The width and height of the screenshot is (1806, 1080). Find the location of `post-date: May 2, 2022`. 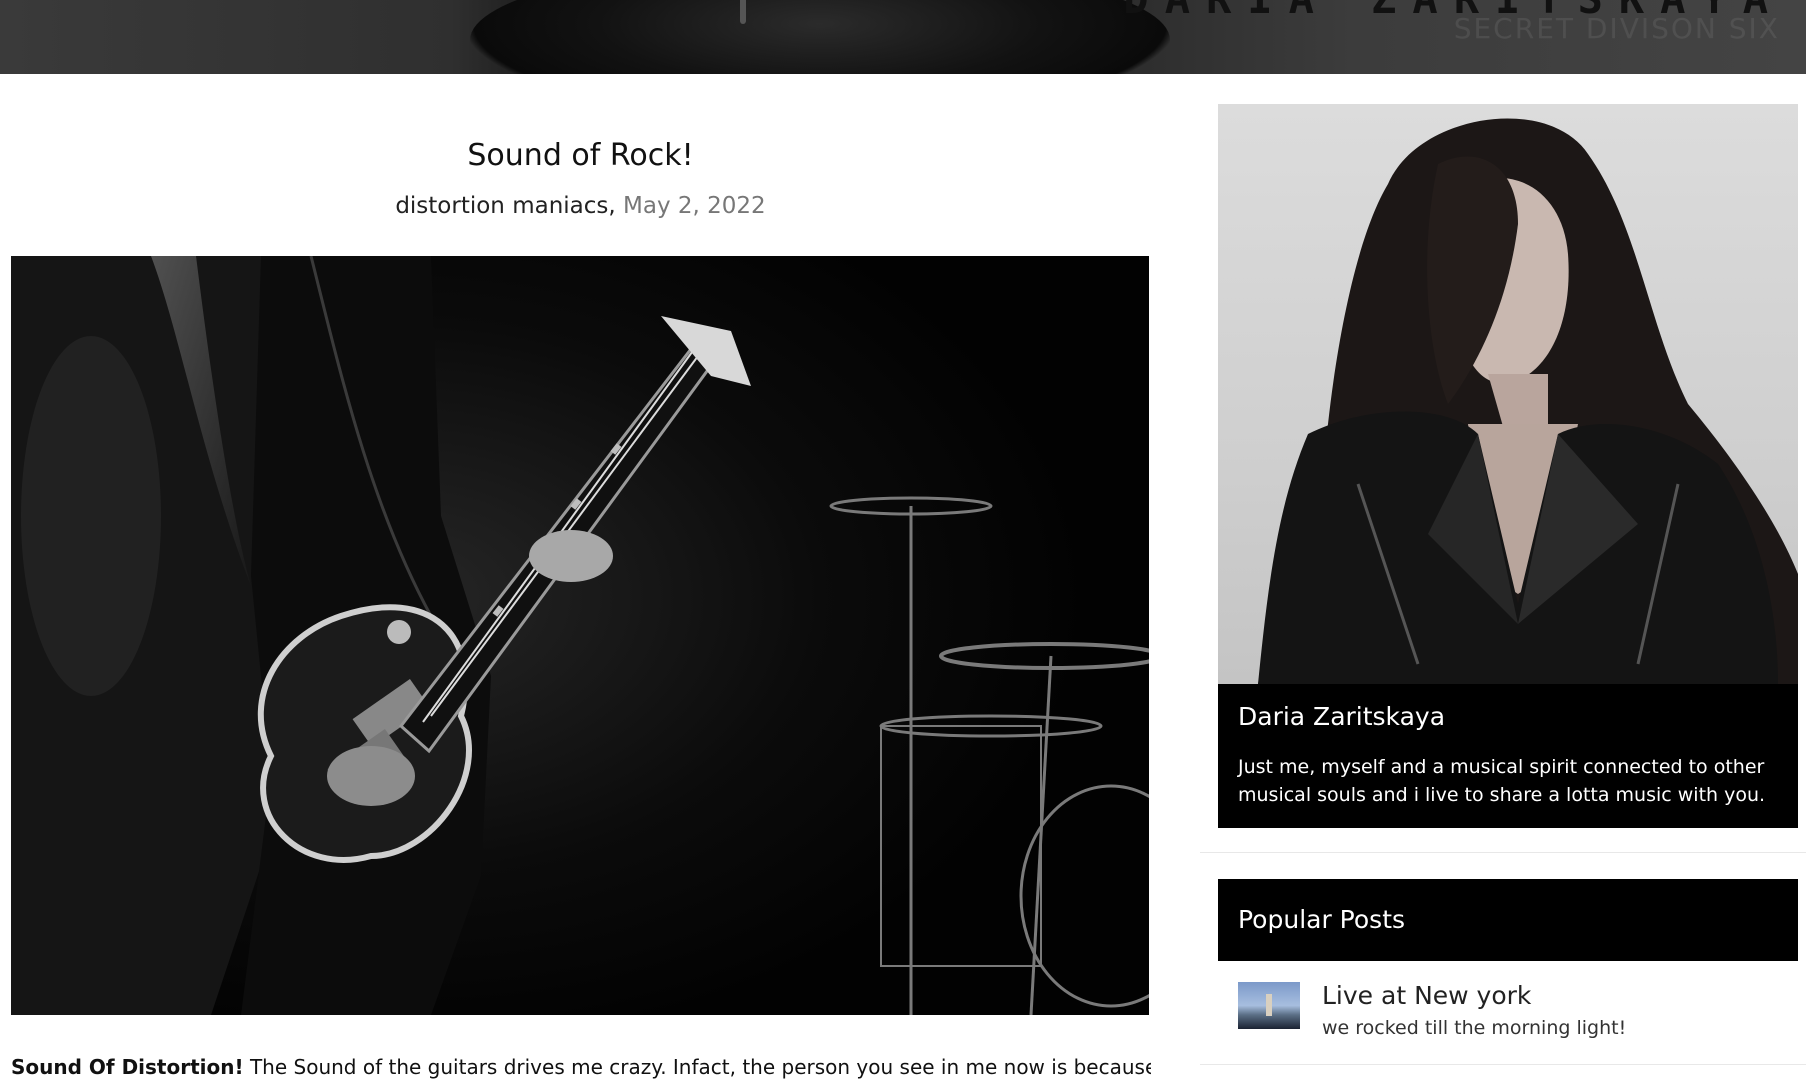

post-date: May 2, 2022 is located at coordinates (694, 206).